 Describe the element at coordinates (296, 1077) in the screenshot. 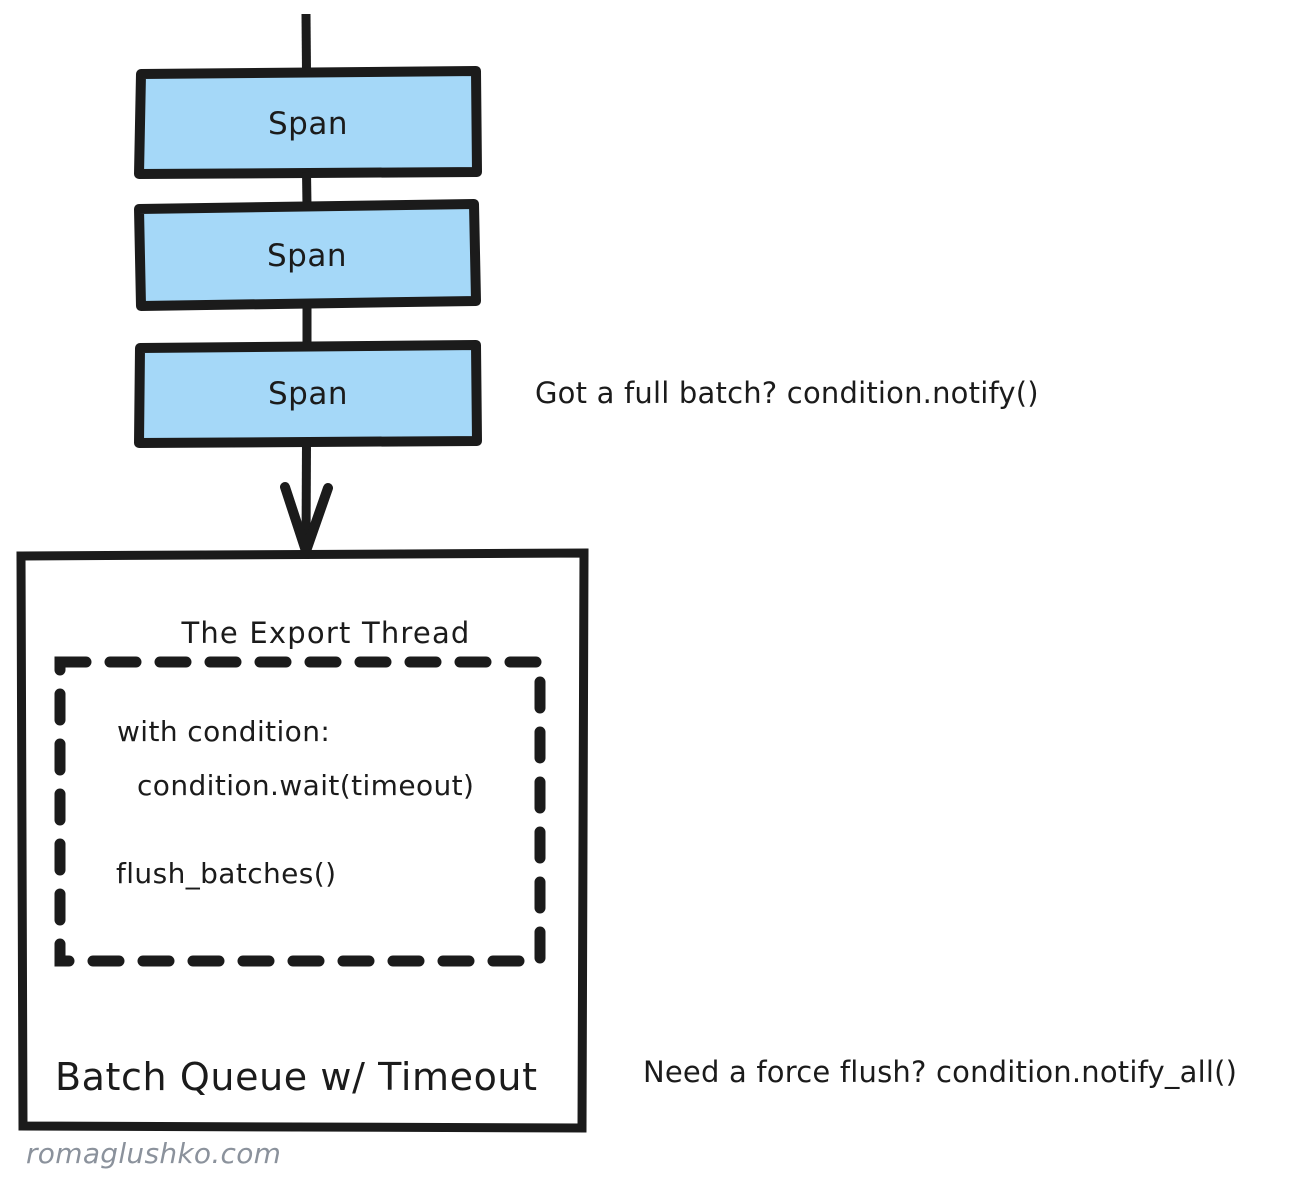

I see `queue-caption: Batch Queue w/ Timeout` at that location.